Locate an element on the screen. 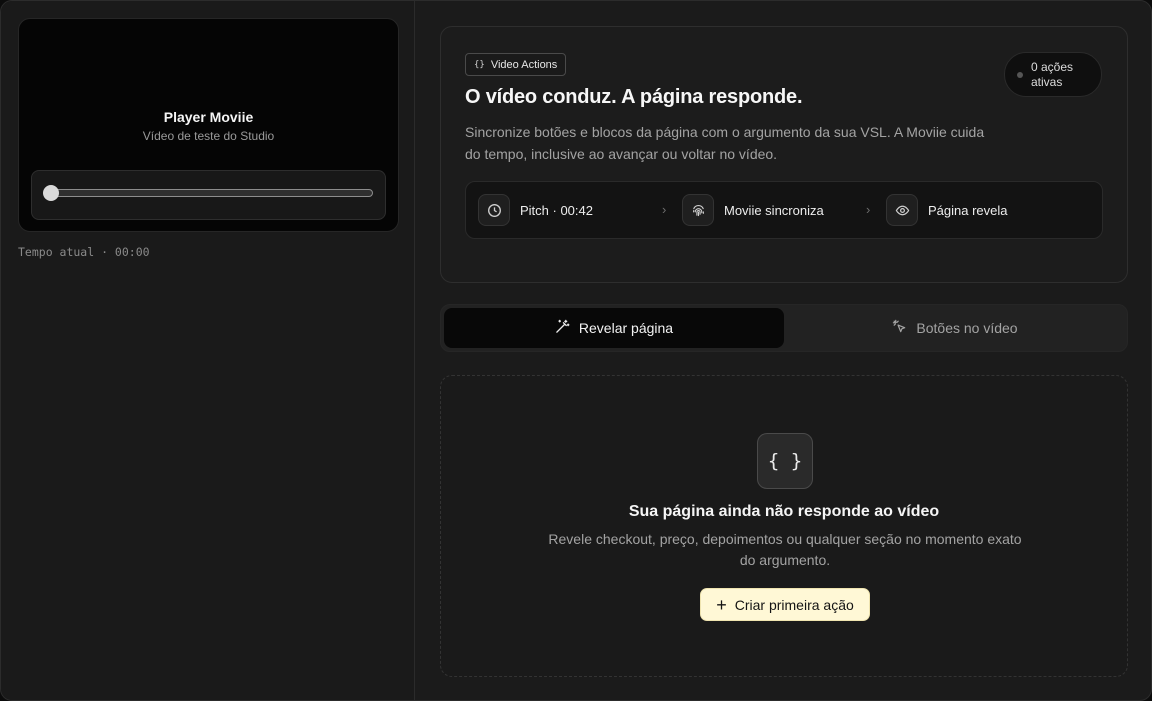 The height and width of the screenshot is (701, 1152). current-time-label: Tempo atual · 00:00 is located at coordinates (84, 252).